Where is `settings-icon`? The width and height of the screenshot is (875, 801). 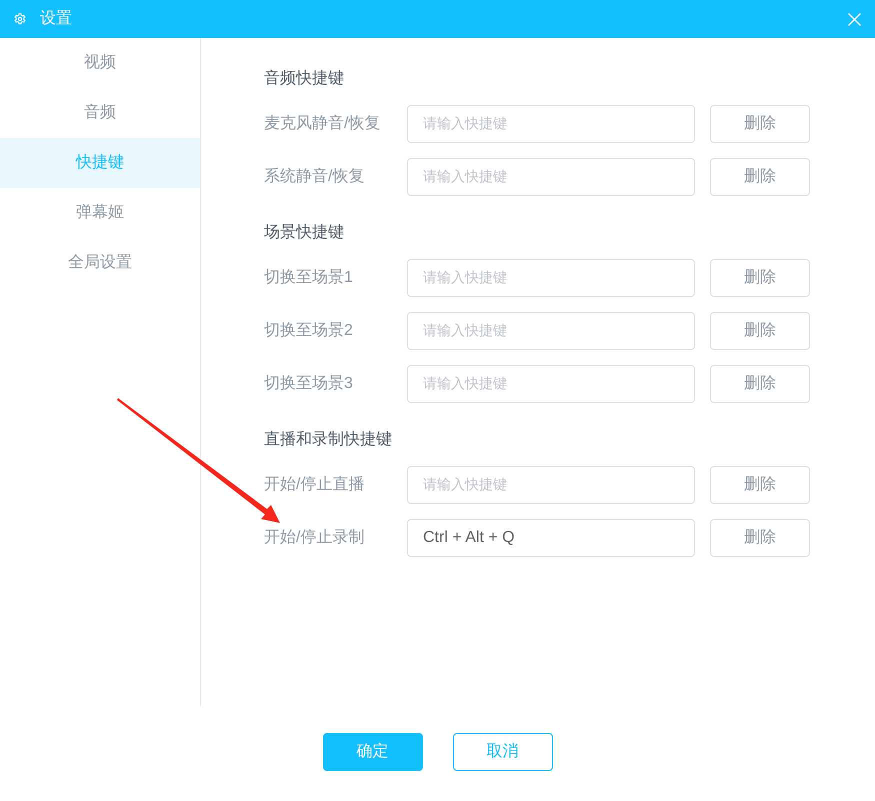 settings-icon is located at coordinates (20, 19).